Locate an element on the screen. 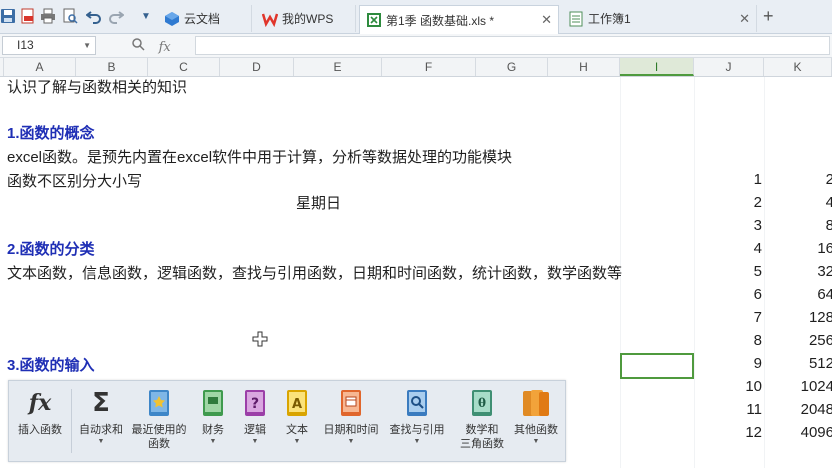 The image size is (832, 468). column-header-f: F is located at coordinates (429, 67).